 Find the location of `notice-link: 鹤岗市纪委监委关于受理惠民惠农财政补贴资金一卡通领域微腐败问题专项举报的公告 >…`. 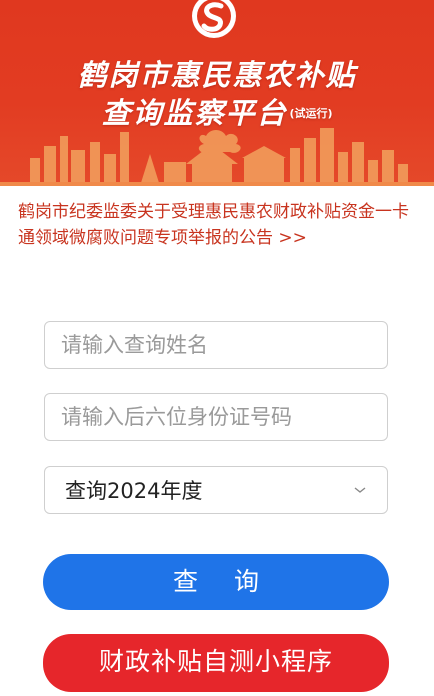

notice-link: 鹤岗市纪委监委关于受理惠民惠农财政补贴资金一卡通领域微腐败问题专项举报的公告 >… is located at coordinates (218, 225).